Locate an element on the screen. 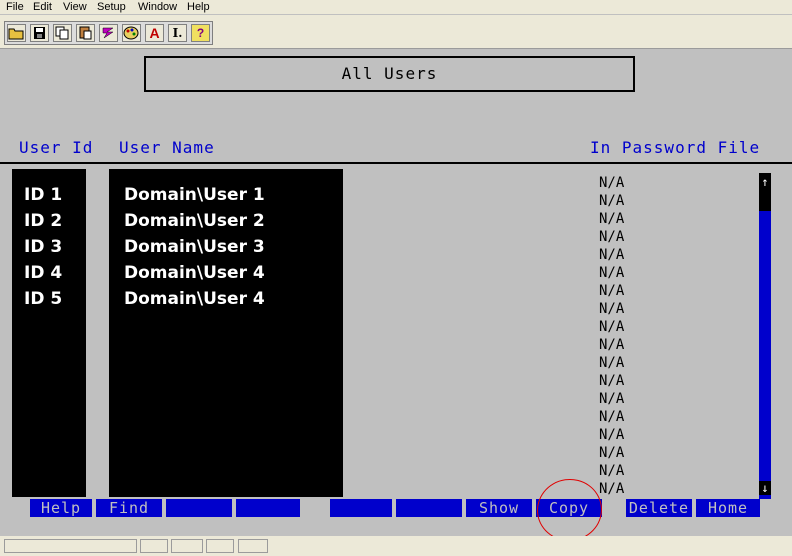  run-icon is located at coordinates (108, 33).